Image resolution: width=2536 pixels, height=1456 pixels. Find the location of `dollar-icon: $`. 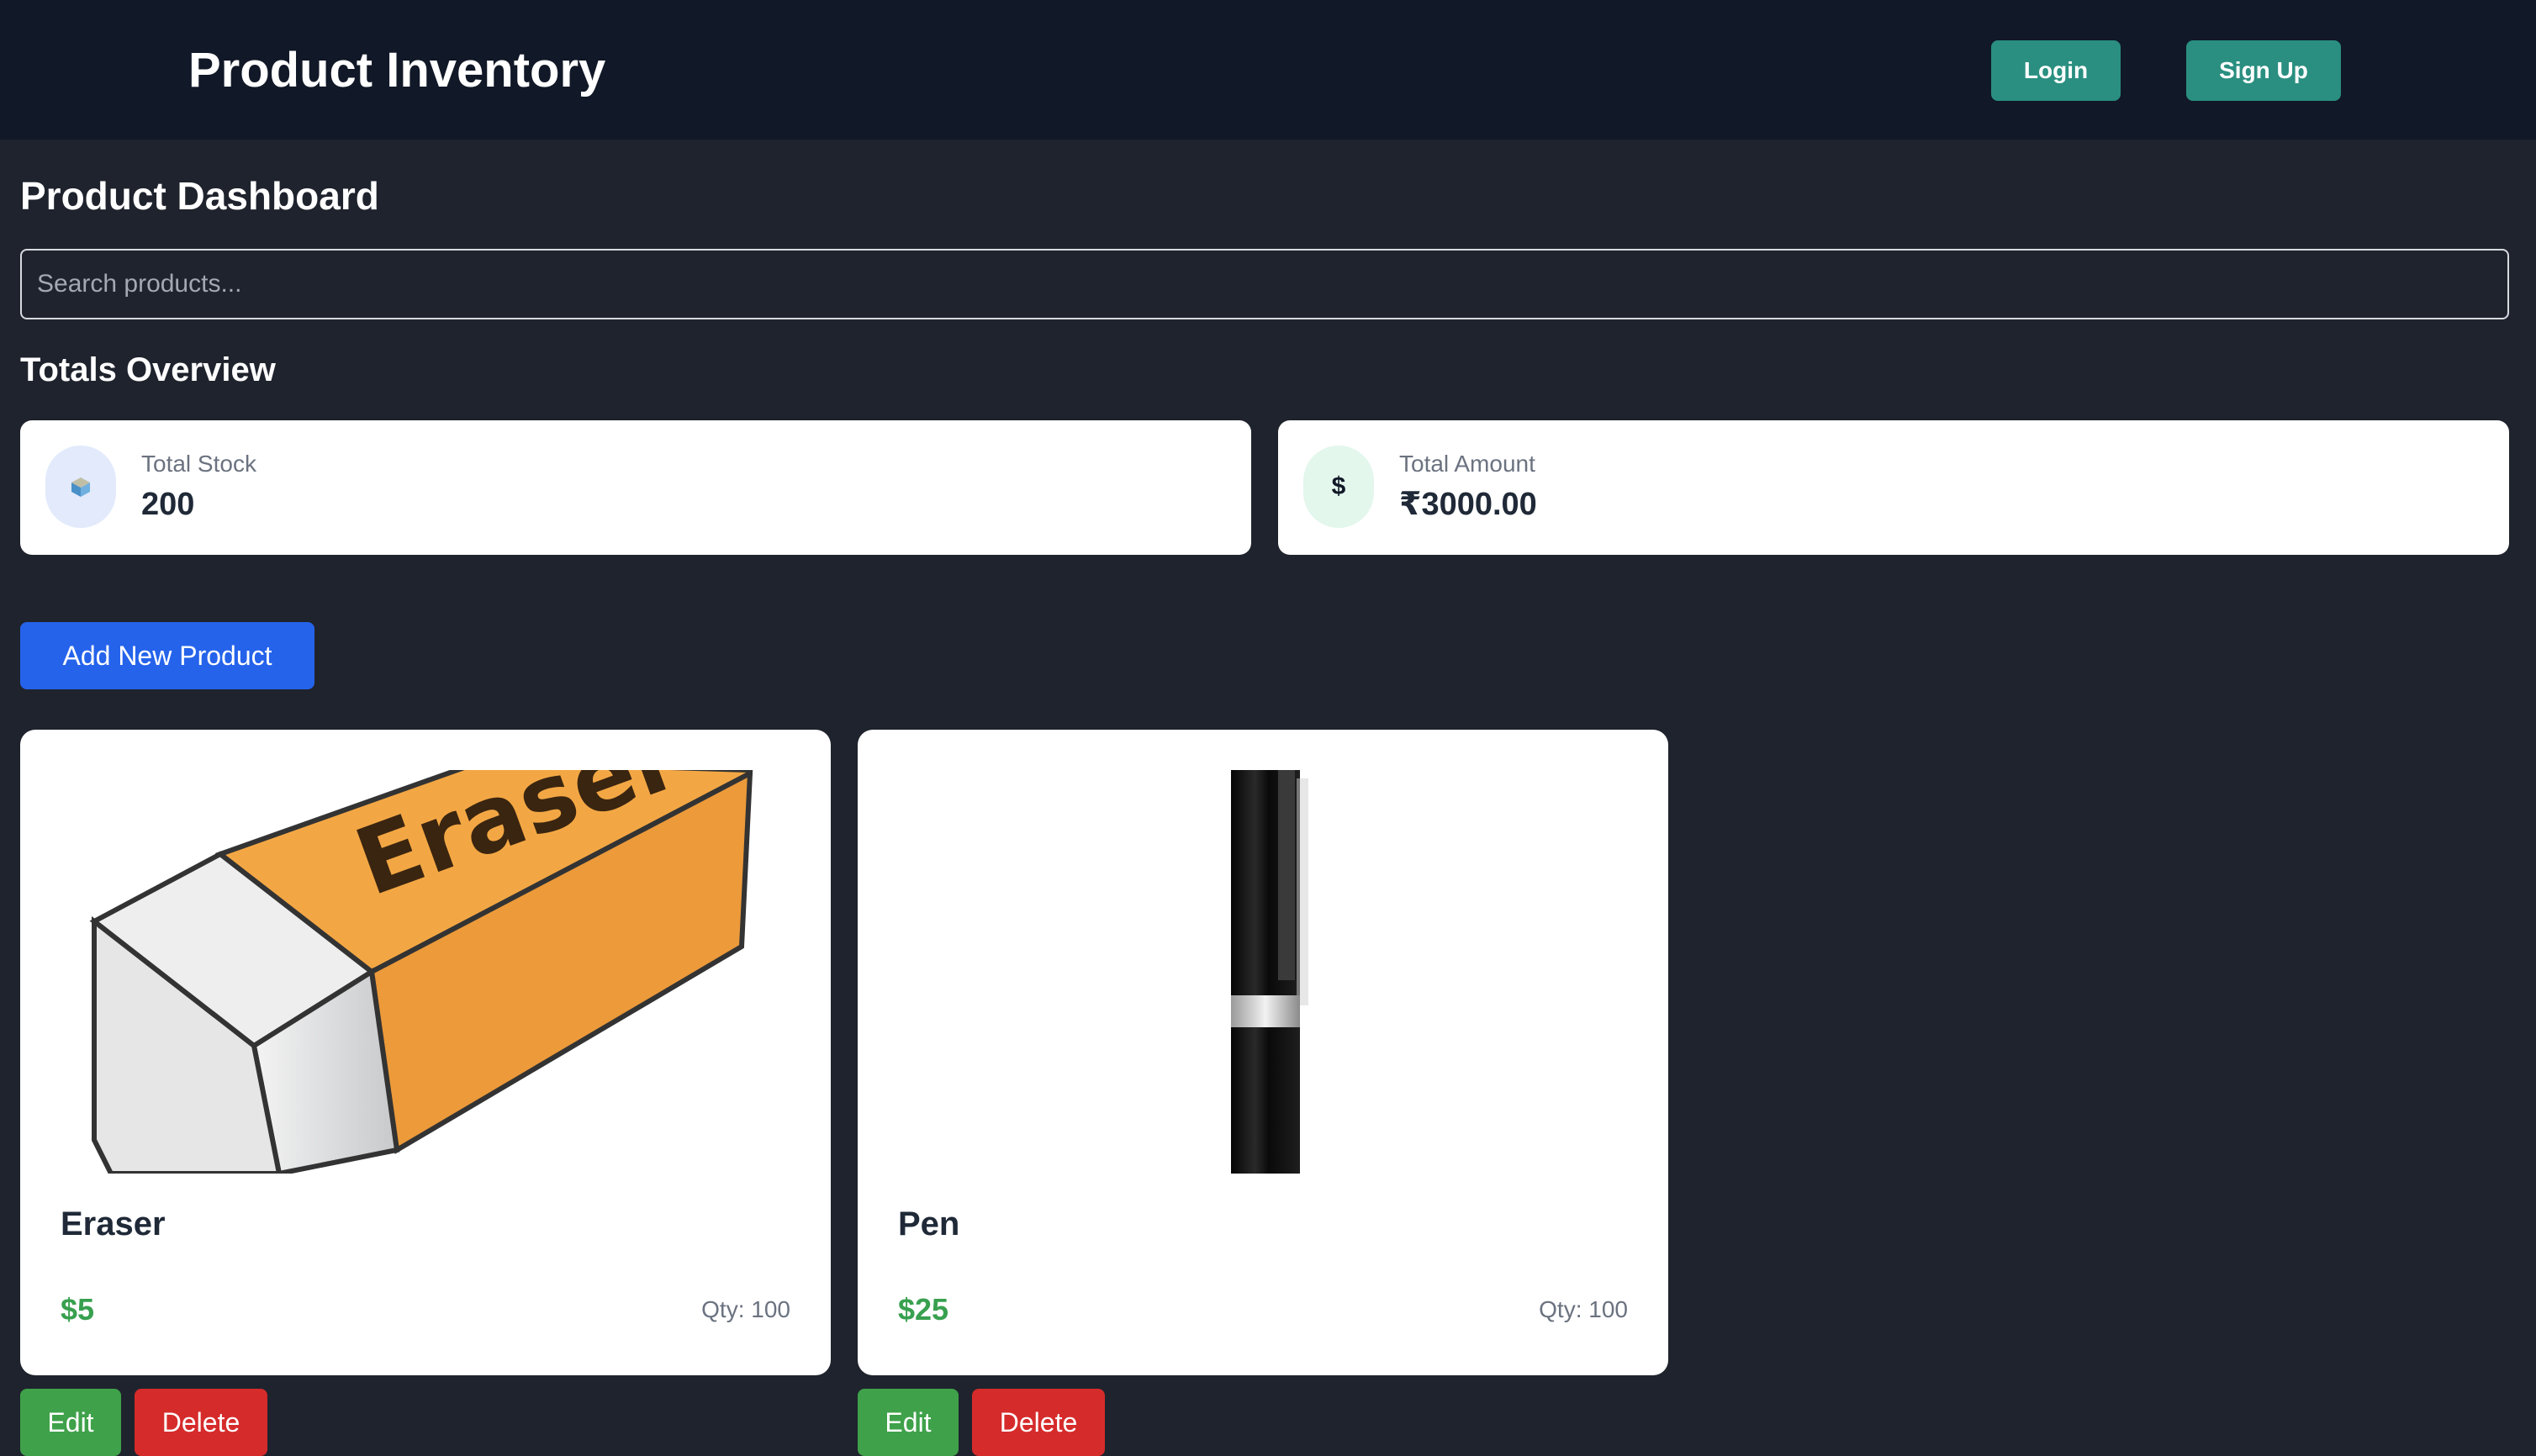

dollar-icon: $ is located at coordinates (1338, 487).